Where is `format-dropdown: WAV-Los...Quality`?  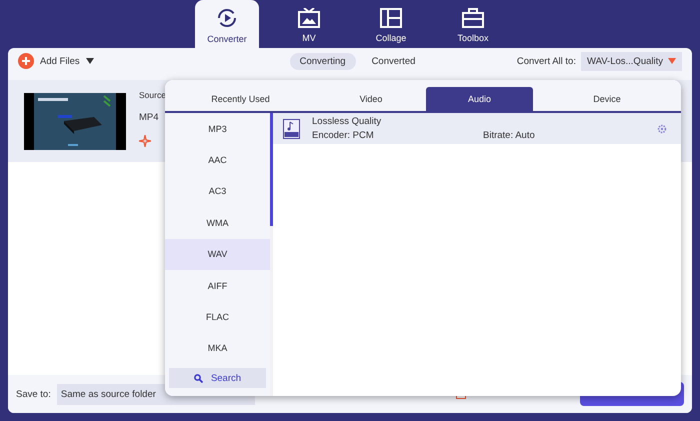
format-dropdown: WAV-Los...Quality is located at coordinates (631, 61).